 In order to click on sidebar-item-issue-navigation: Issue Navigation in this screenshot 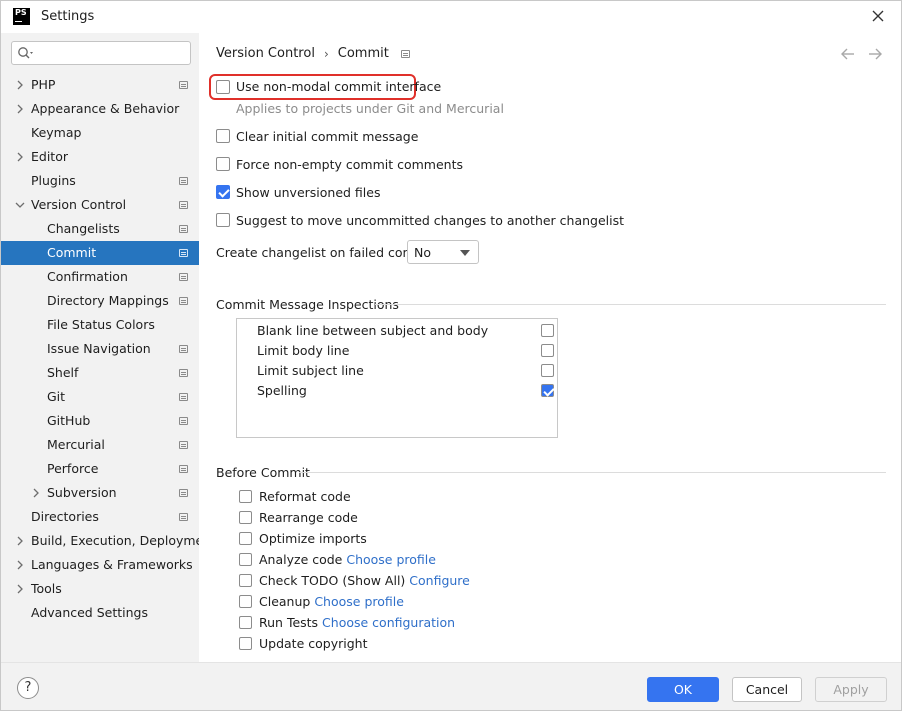, I will do `click(100, 349)`.